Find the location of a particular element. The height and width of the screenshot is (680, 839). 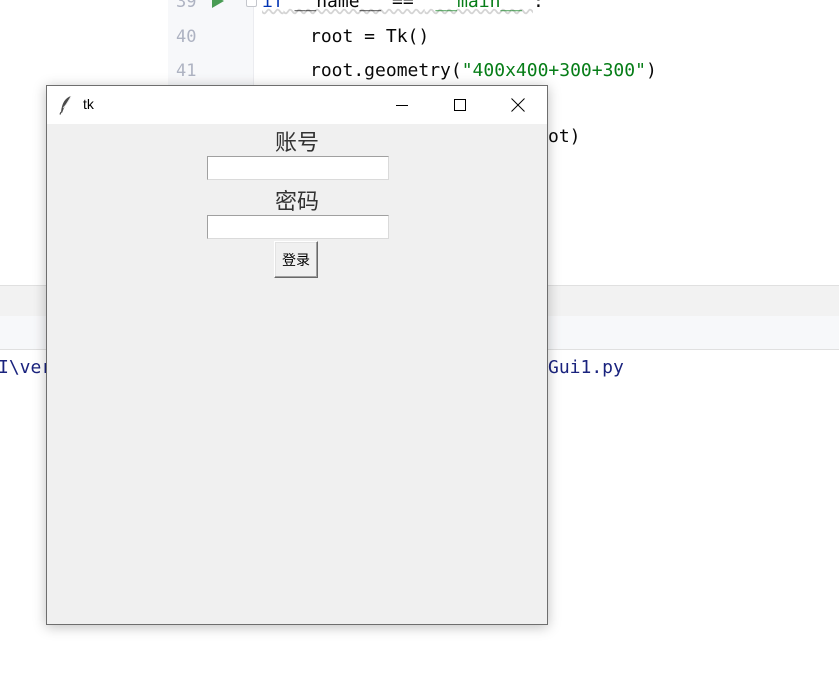

run-icon is located at coordinates (218, 4).